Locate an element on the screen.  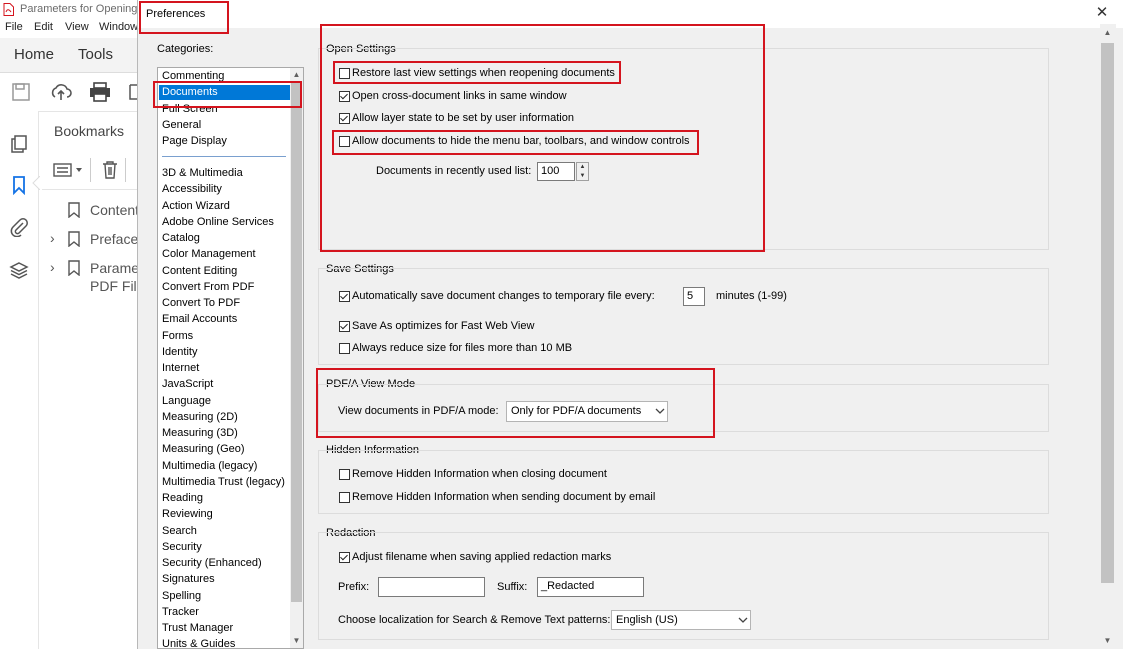
remove-on-close-checkbox is located at coordinates (344, 474).